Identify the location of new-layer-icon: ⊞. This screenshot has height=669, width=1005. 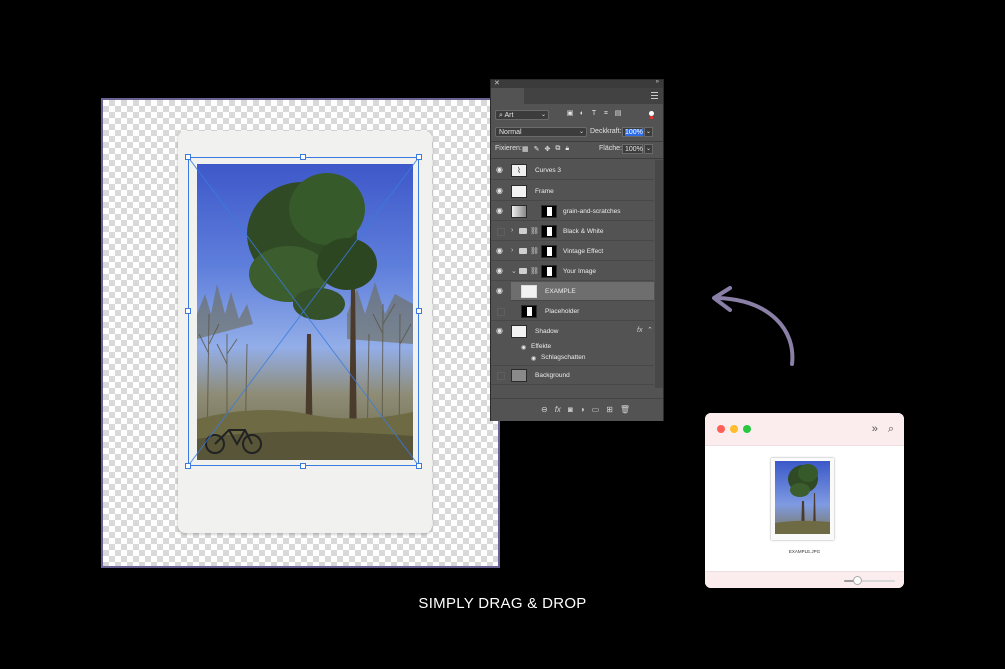
(609, 409).